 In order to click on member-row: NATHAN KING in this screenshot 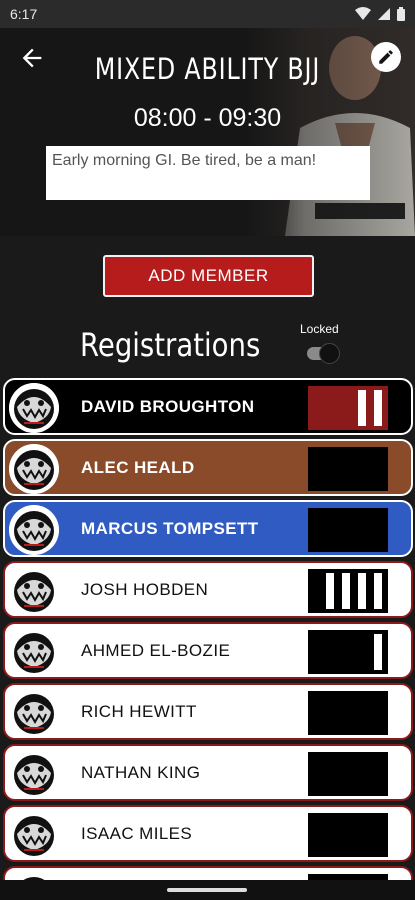, I will do `click(208, 772)`.